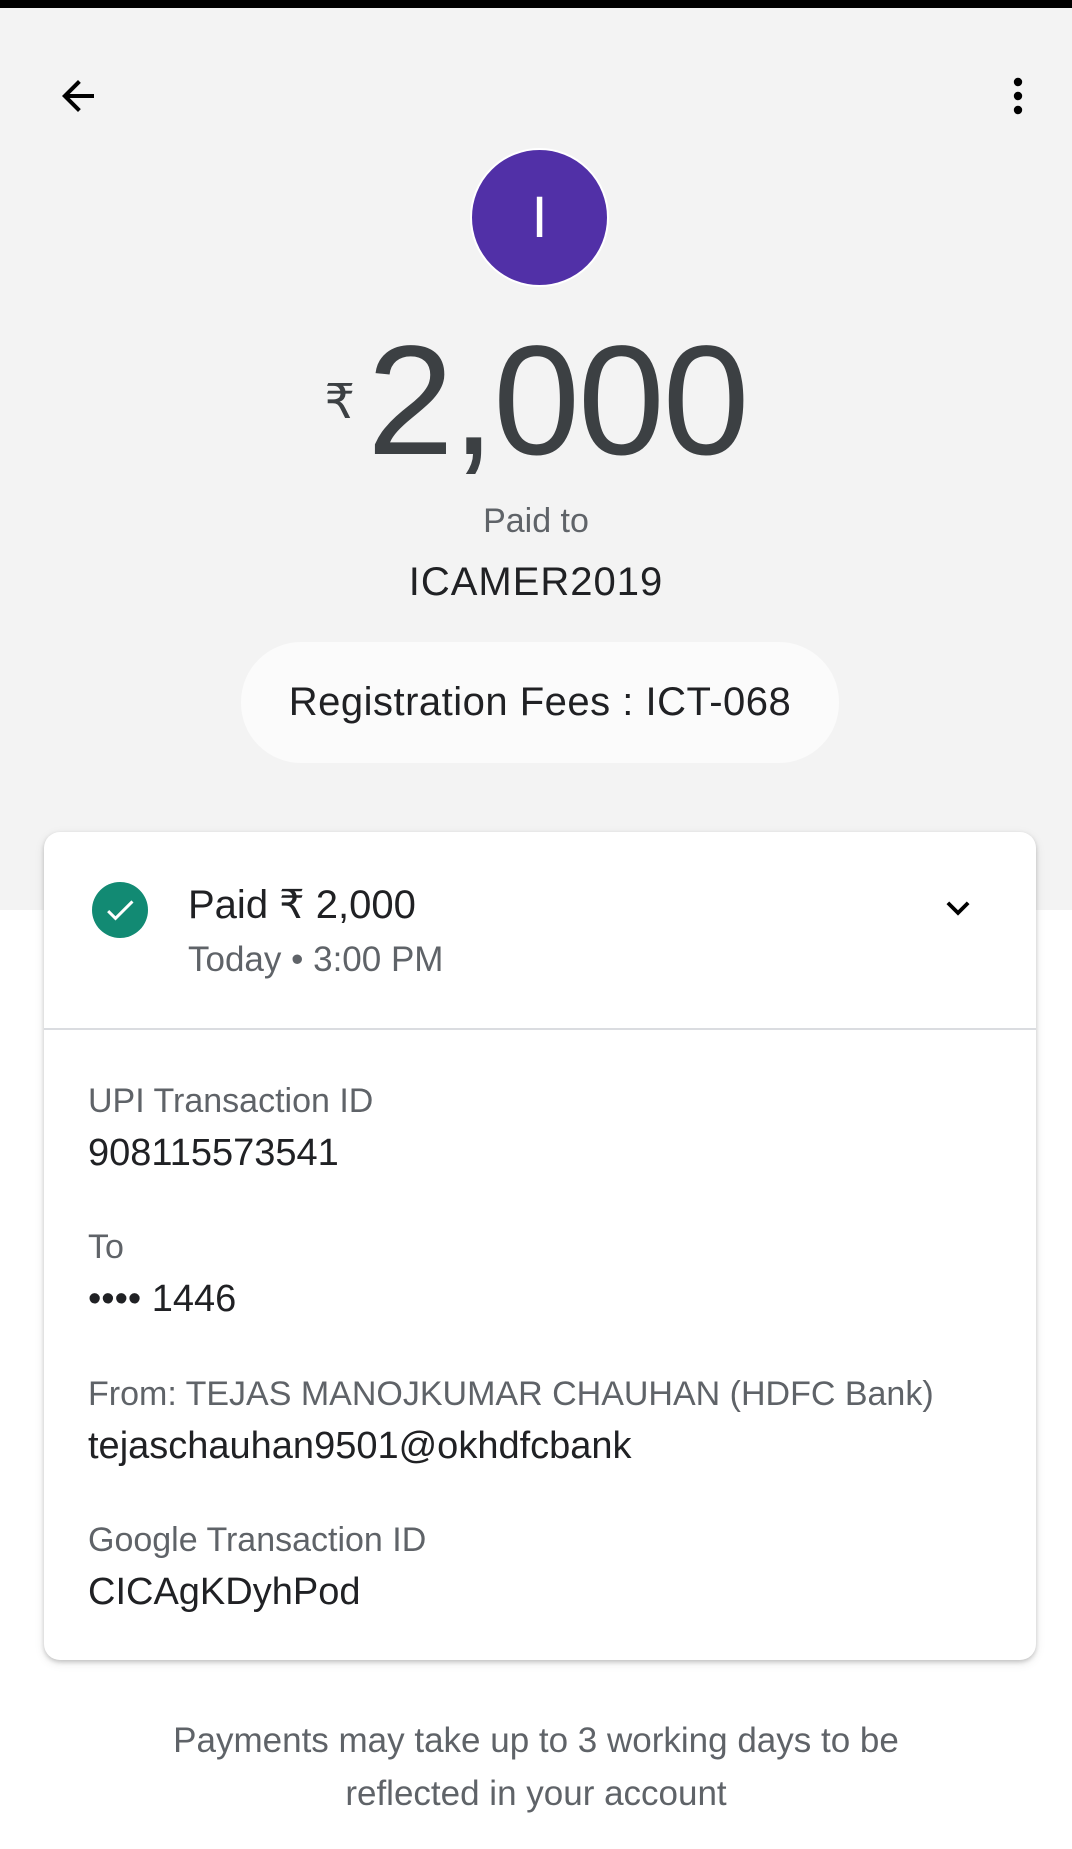 This screenshot has height=1849, width=1072. I want to click on upi-transaction-id-label: UPI Transaction ID, so click(231, 1101).